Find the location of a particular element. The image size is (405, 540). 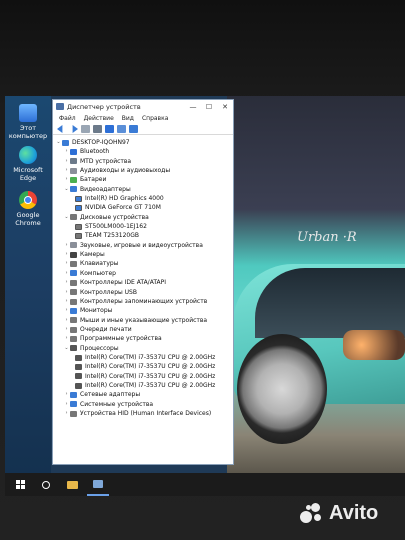

device-category: › Камеры is located at coordinates (144, 254).